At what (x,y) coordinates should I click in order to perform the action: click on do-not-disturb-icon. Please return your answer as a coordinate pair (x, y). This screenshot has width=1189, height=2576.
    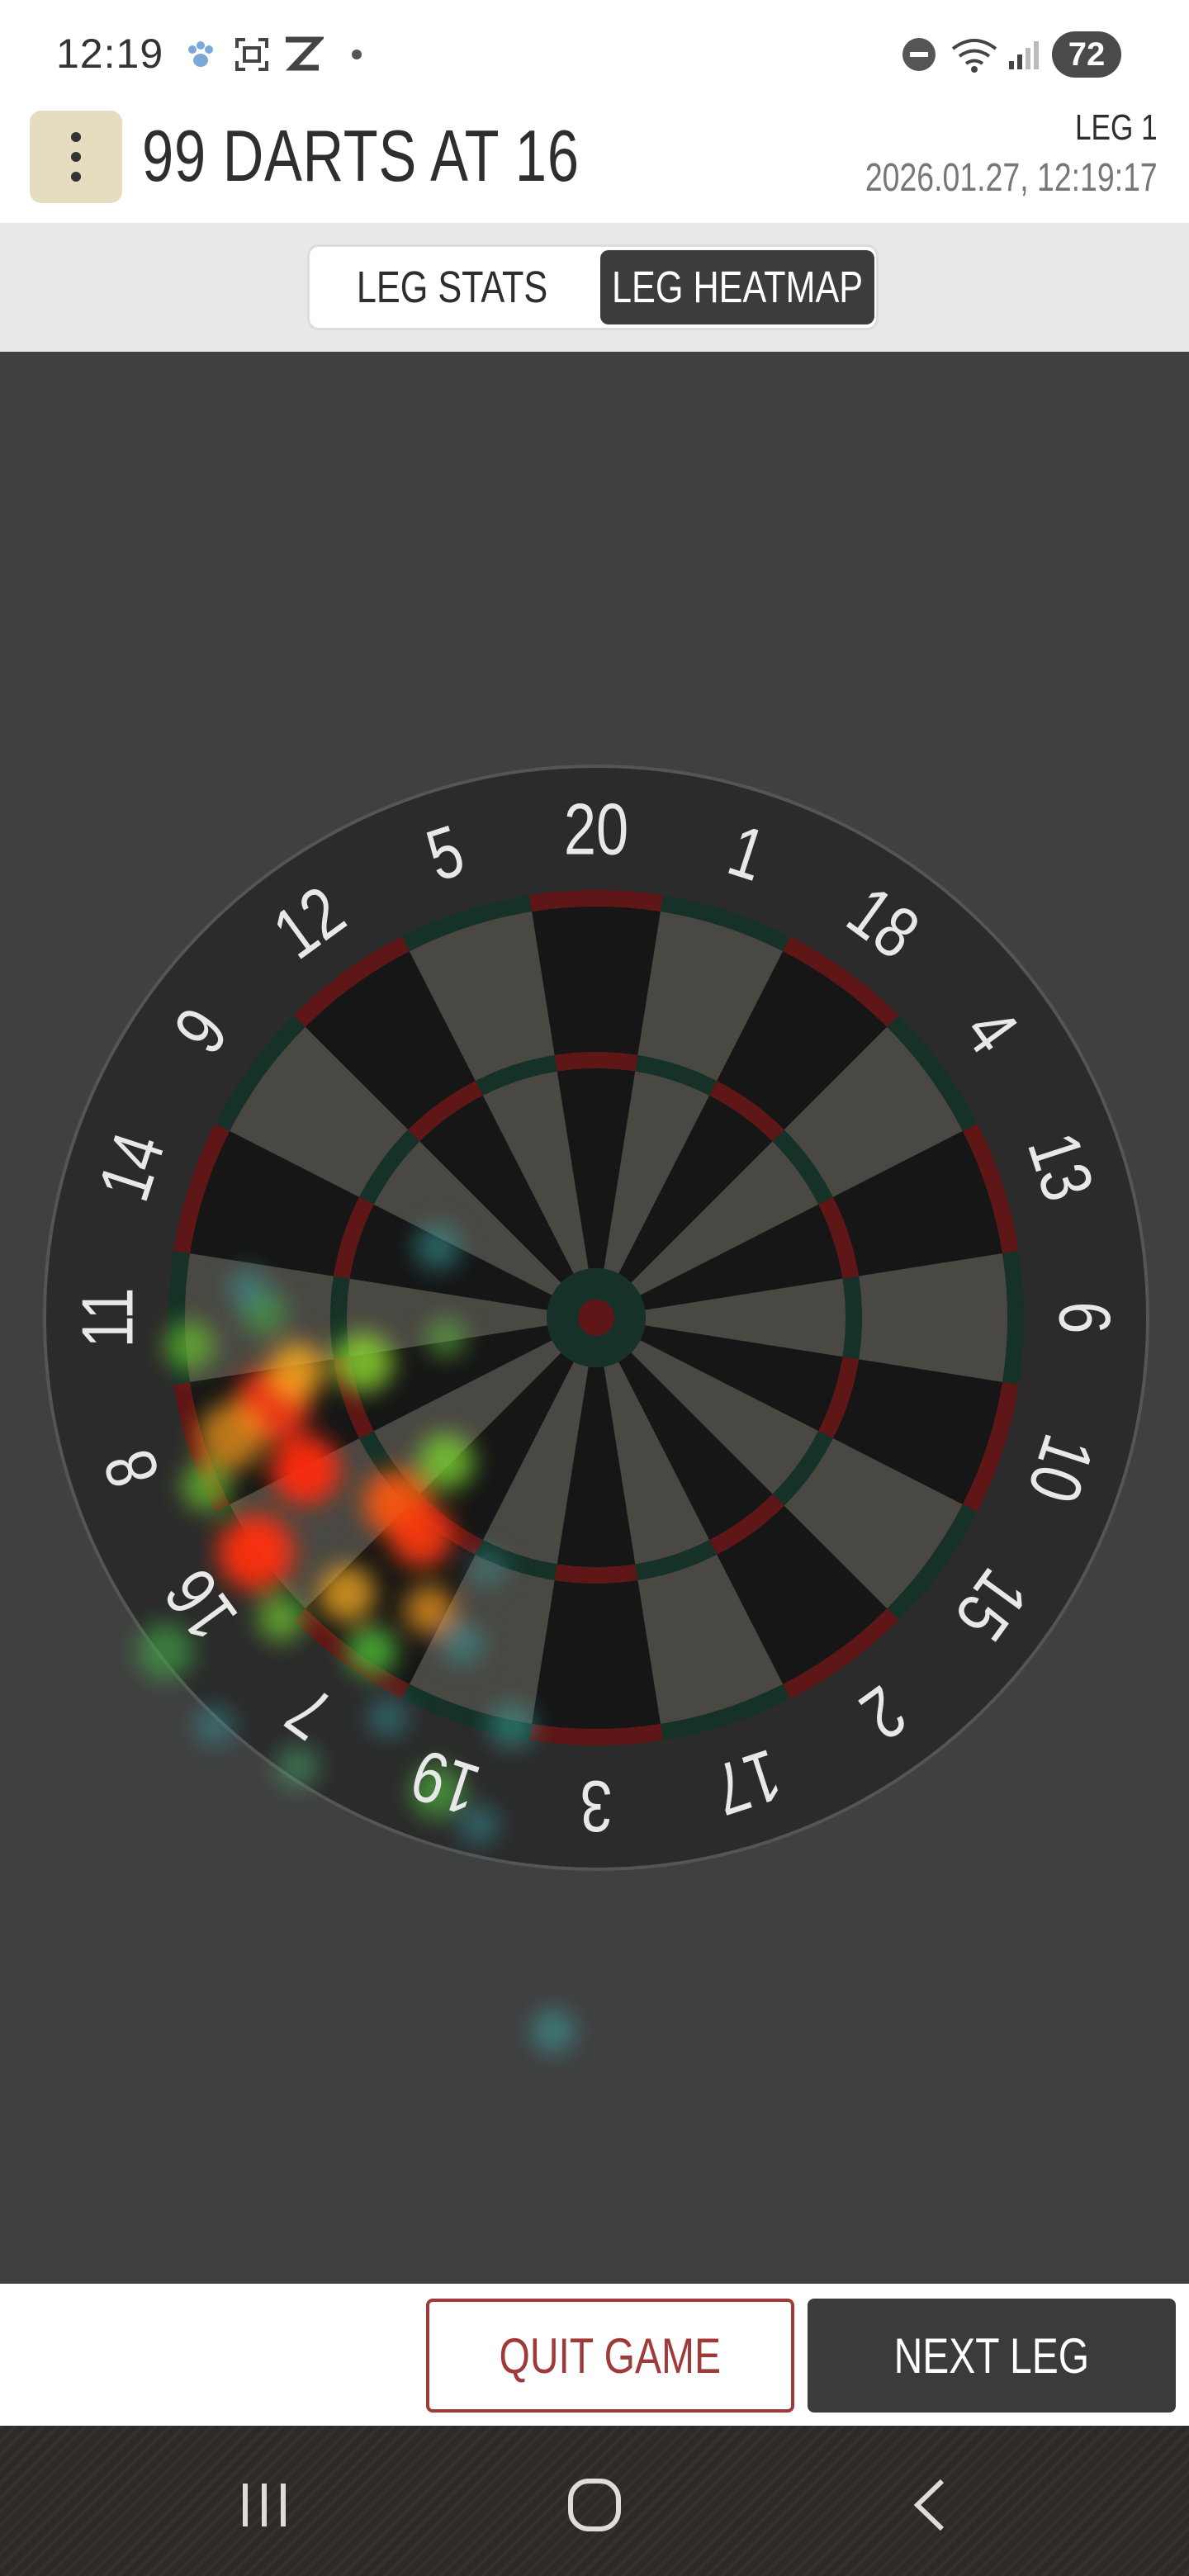
    Looking at the image, I should click on (919, 54).